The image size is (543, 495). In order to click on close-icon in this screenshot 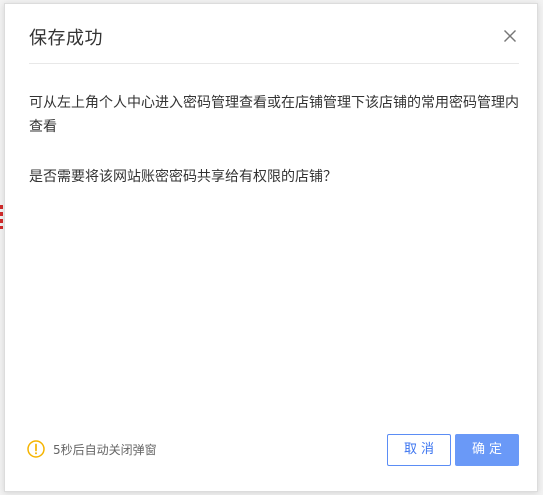, I will do `click(510, 36)`.